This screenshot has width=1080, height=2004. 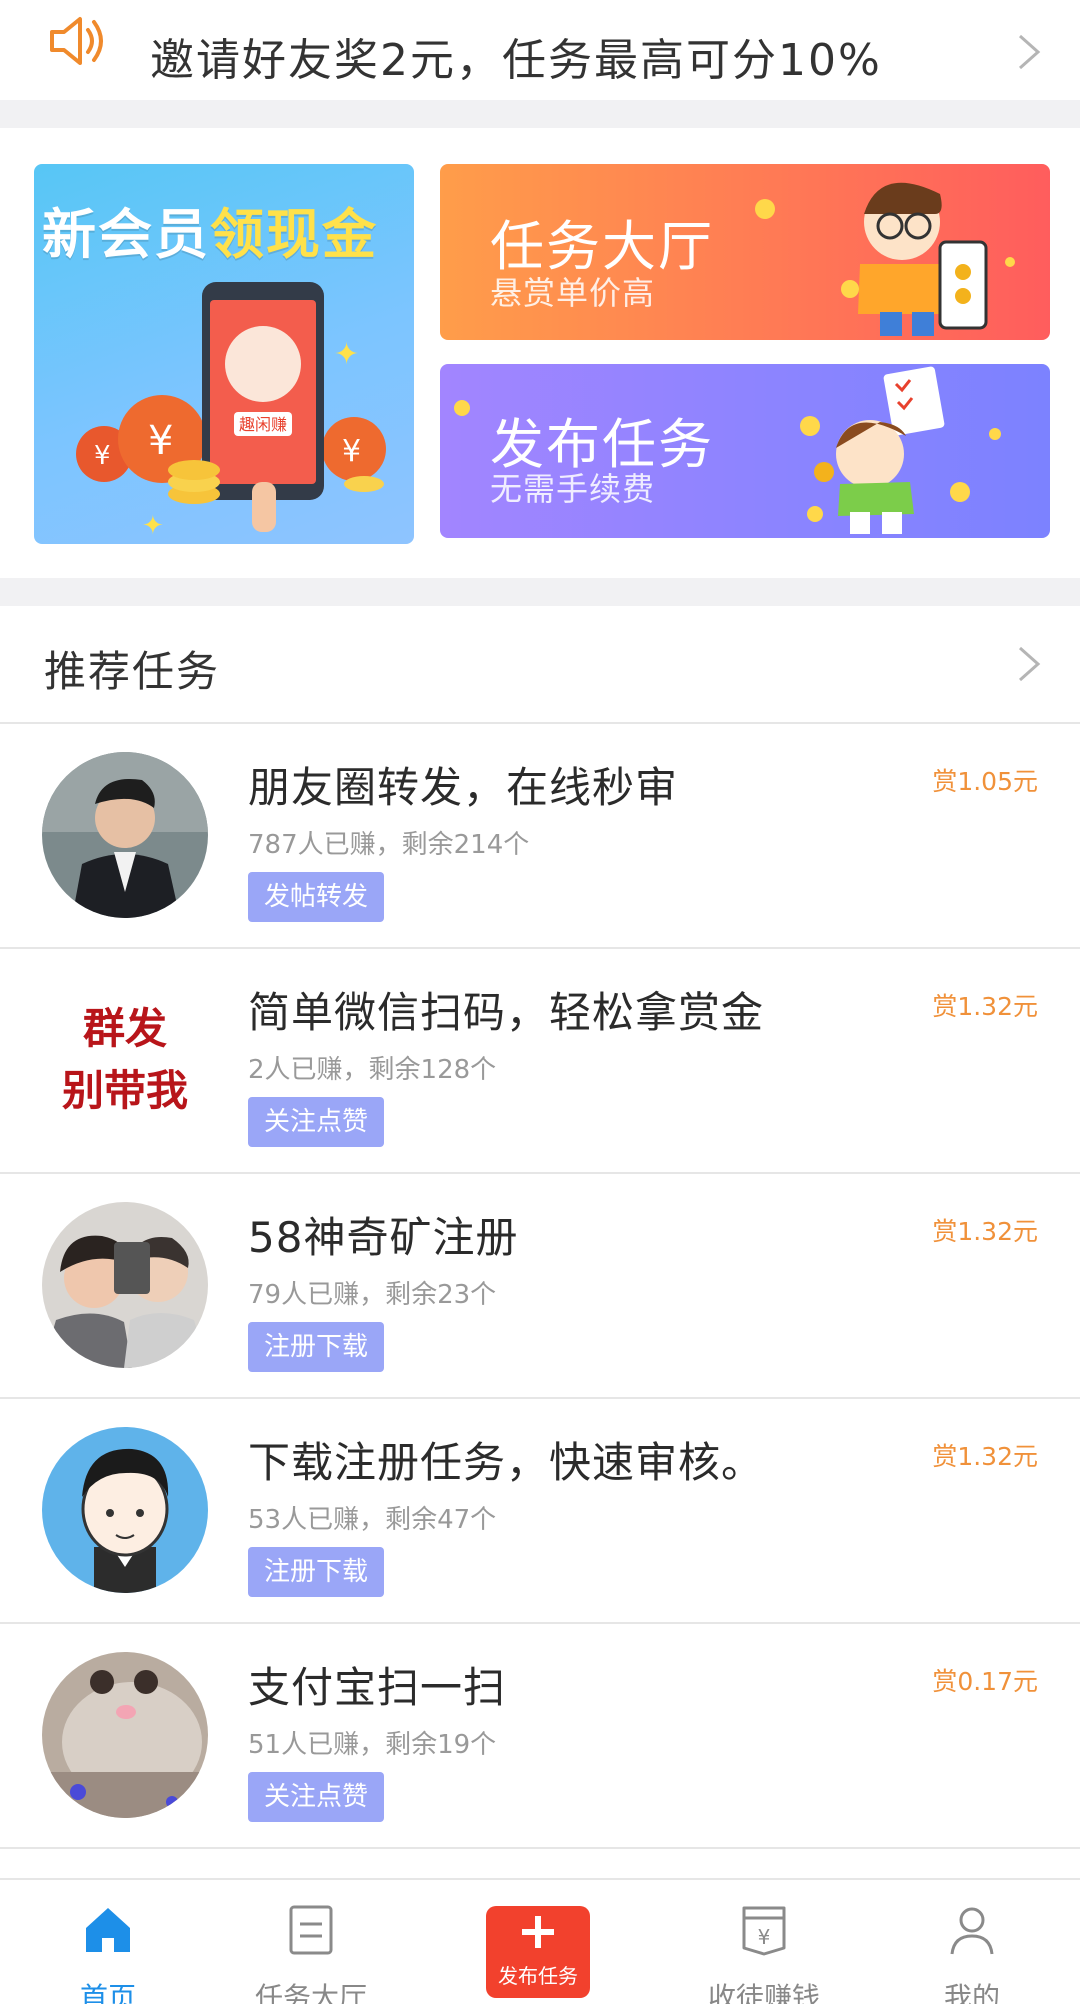 What do you see at coordinates (727, 450) in the screenshot?
I see `boy-checklist-illustration` at bounding box center [727, 450].